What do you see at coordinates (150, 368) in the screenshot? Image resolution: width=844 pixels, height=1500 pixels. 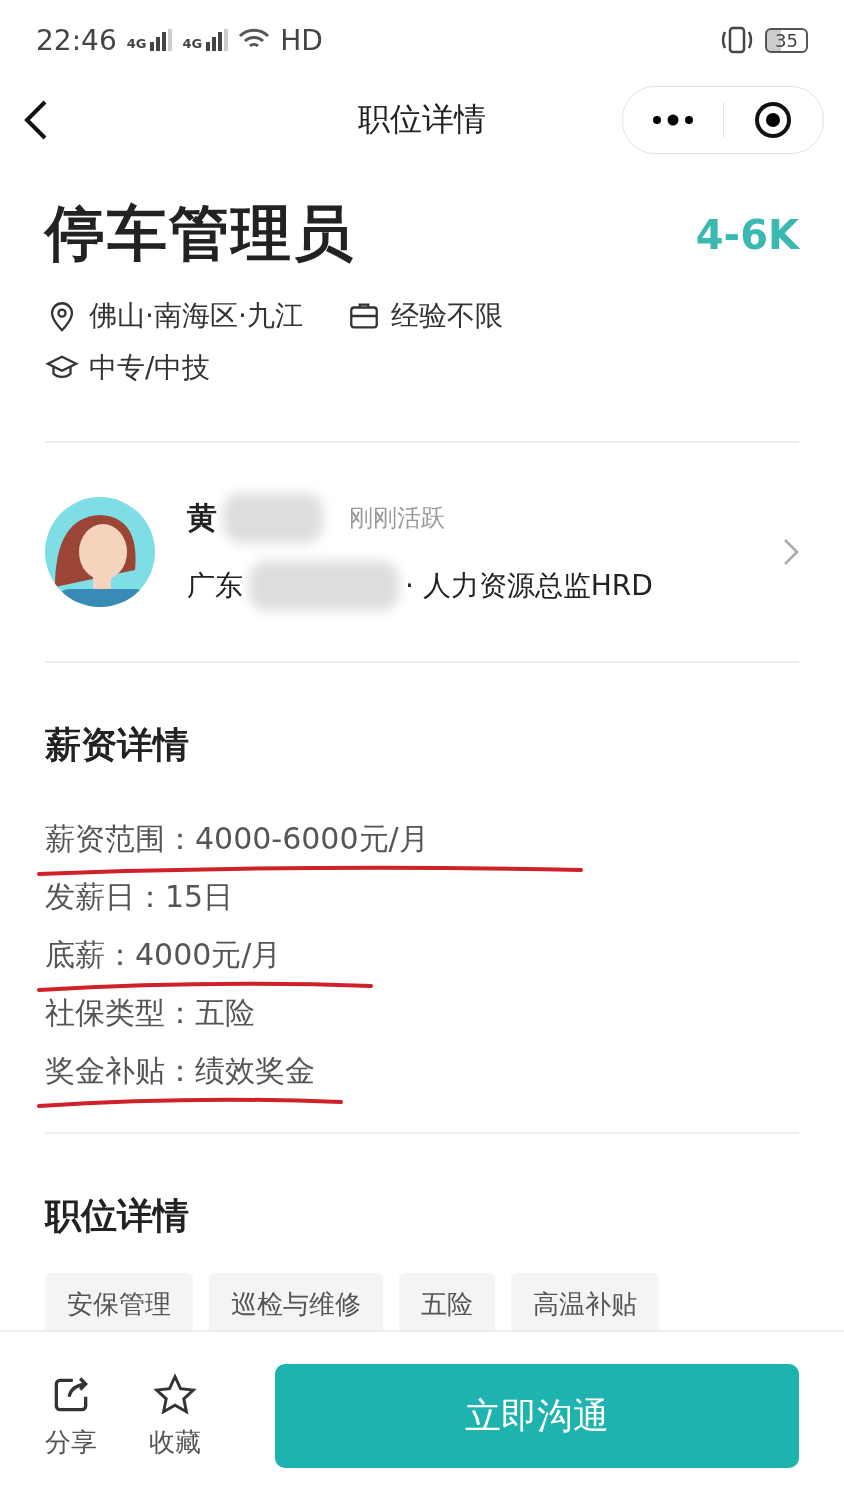 I see `education-text: 中专/中技` at bounding box center [150, 368].